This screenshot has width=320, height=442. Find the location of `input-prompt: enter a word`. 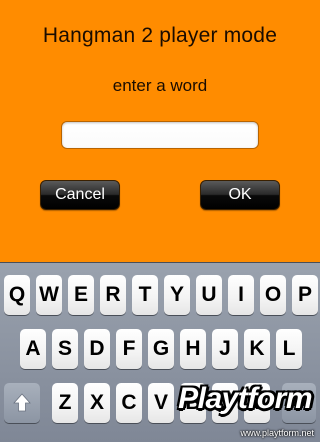

input-prompt: enter a word is located at coordinates (160, 85).